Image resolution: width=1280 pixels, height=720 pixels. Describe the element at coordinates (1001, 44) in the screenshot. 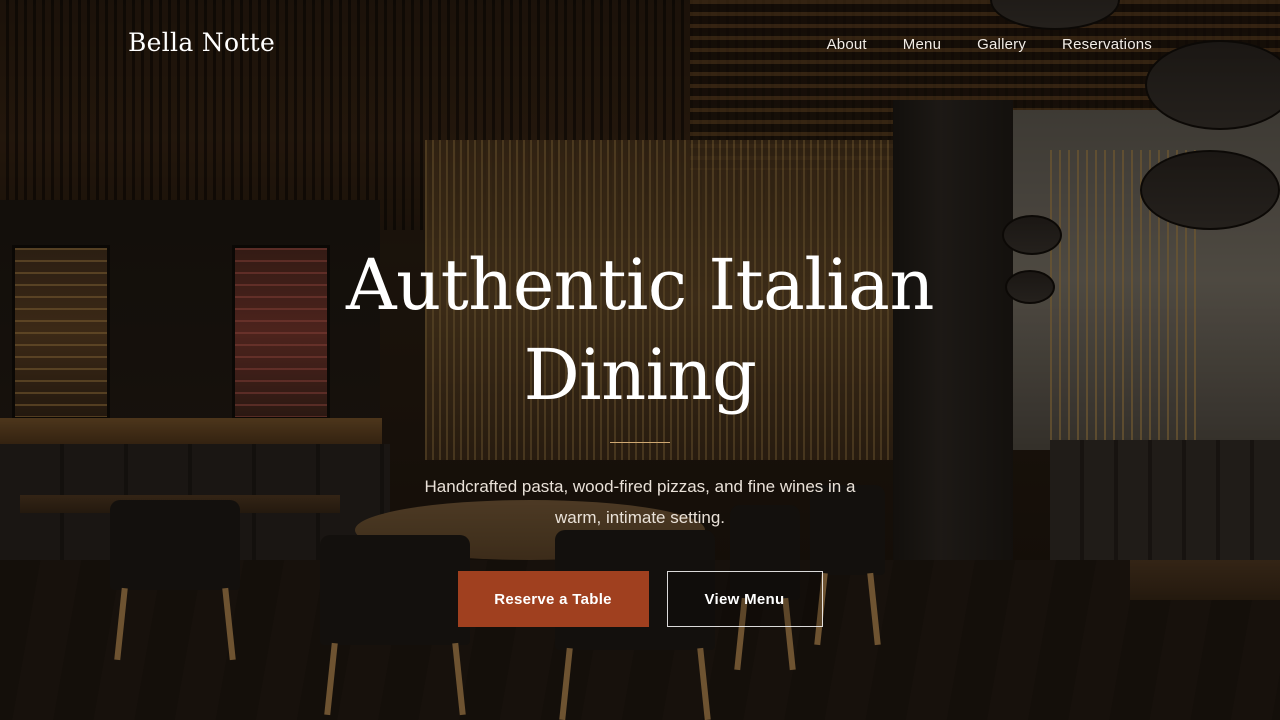

I see `nav-link-gallery: Gallery` at that location.